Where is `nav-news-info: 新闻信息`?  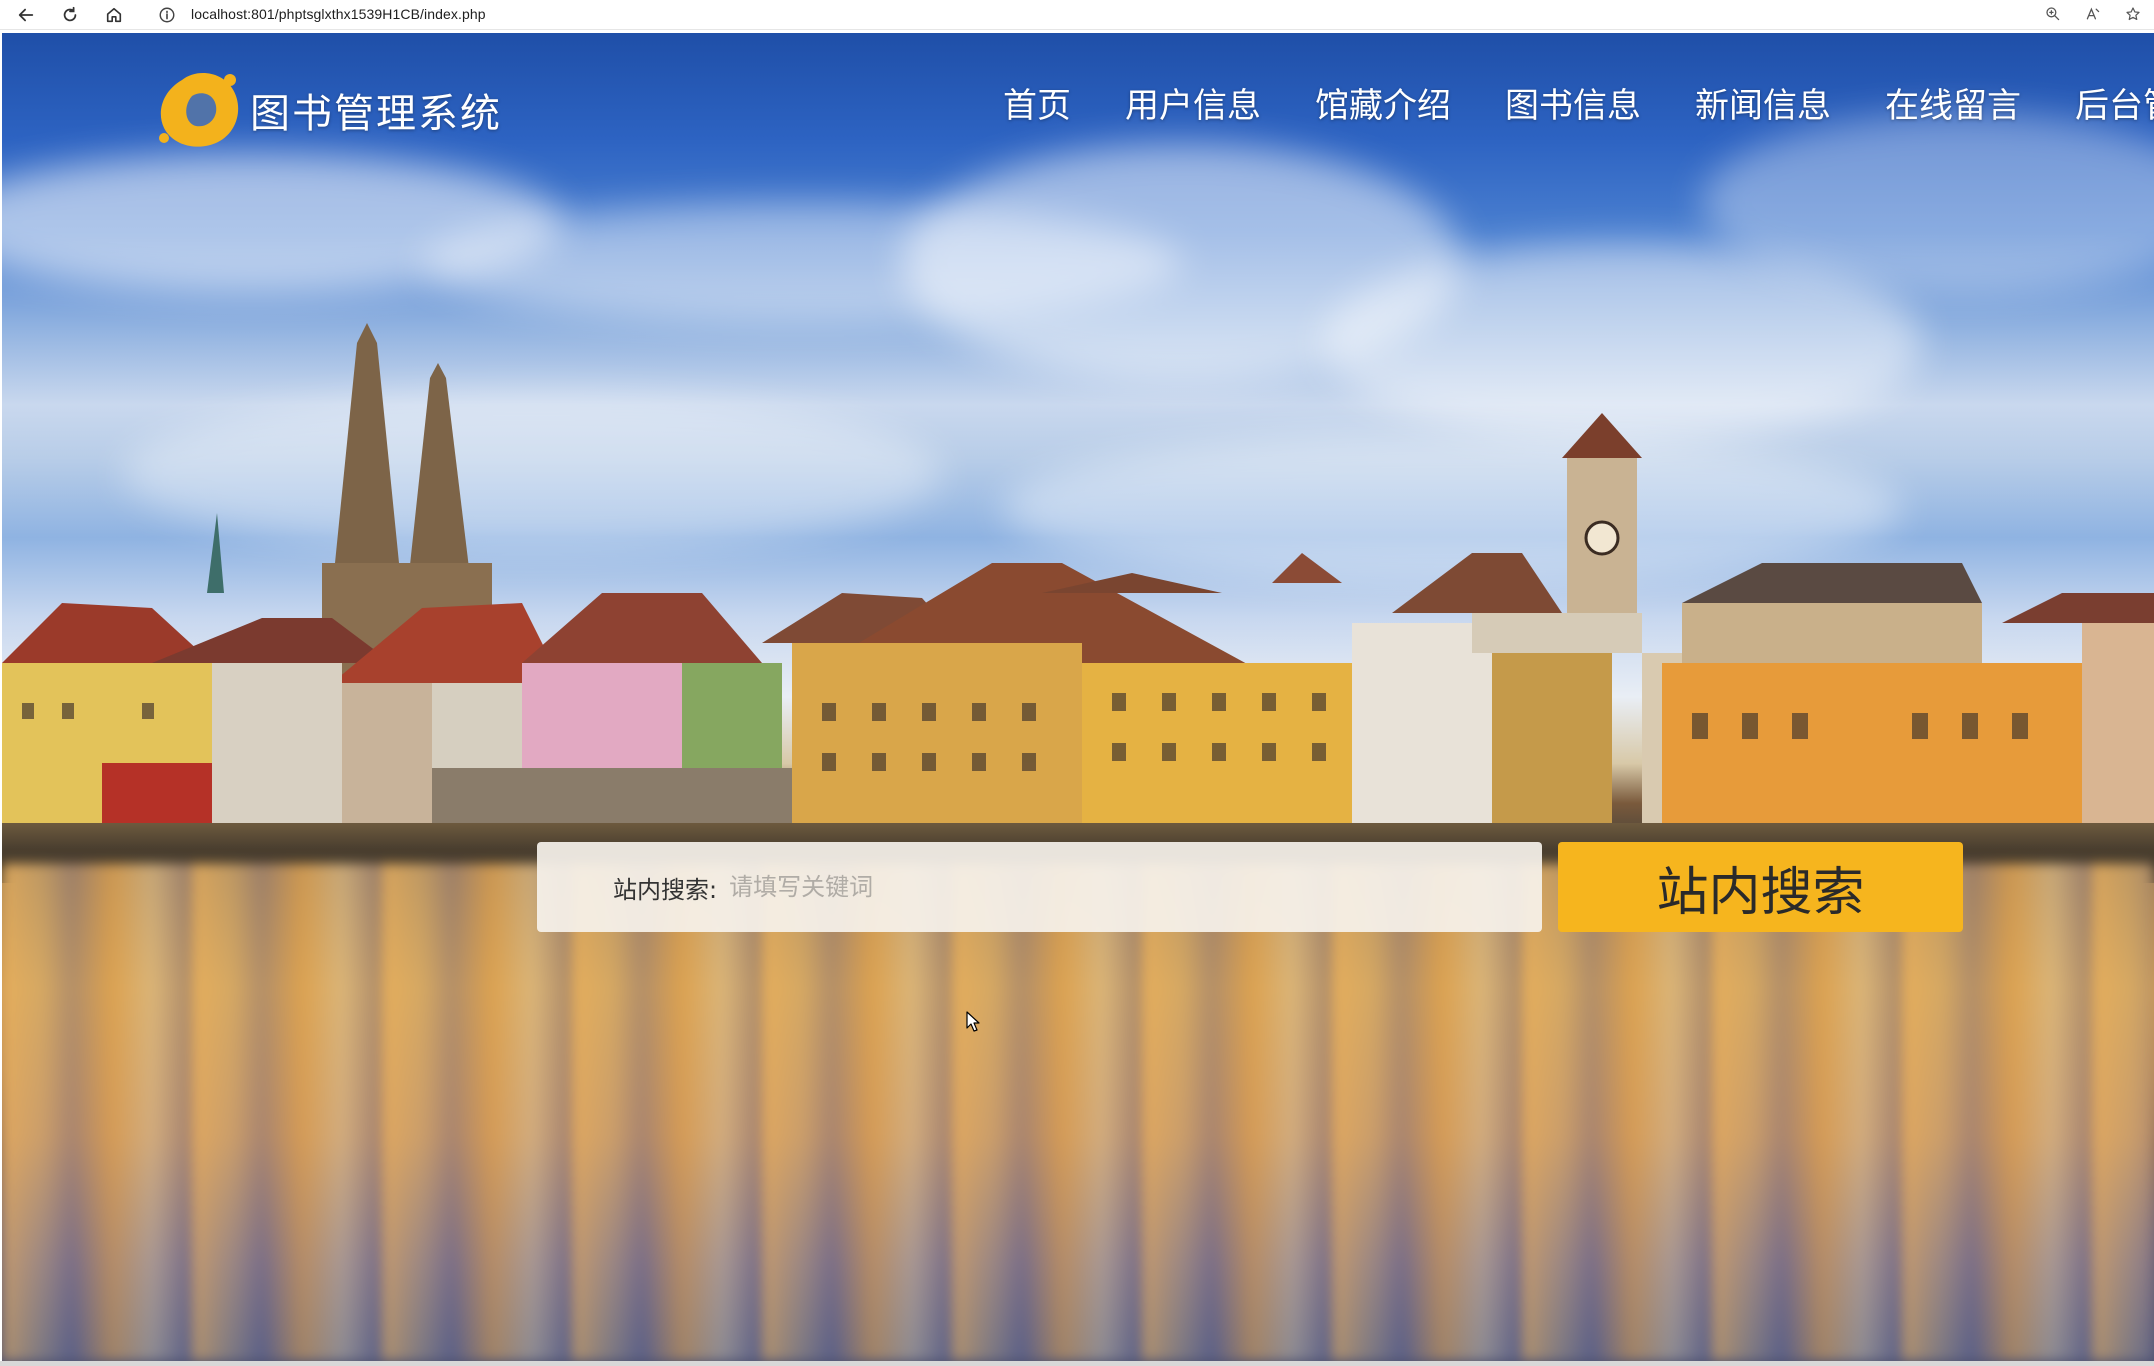 nav-news-info: 新闻信息 is located at coordinates (1763, 102).